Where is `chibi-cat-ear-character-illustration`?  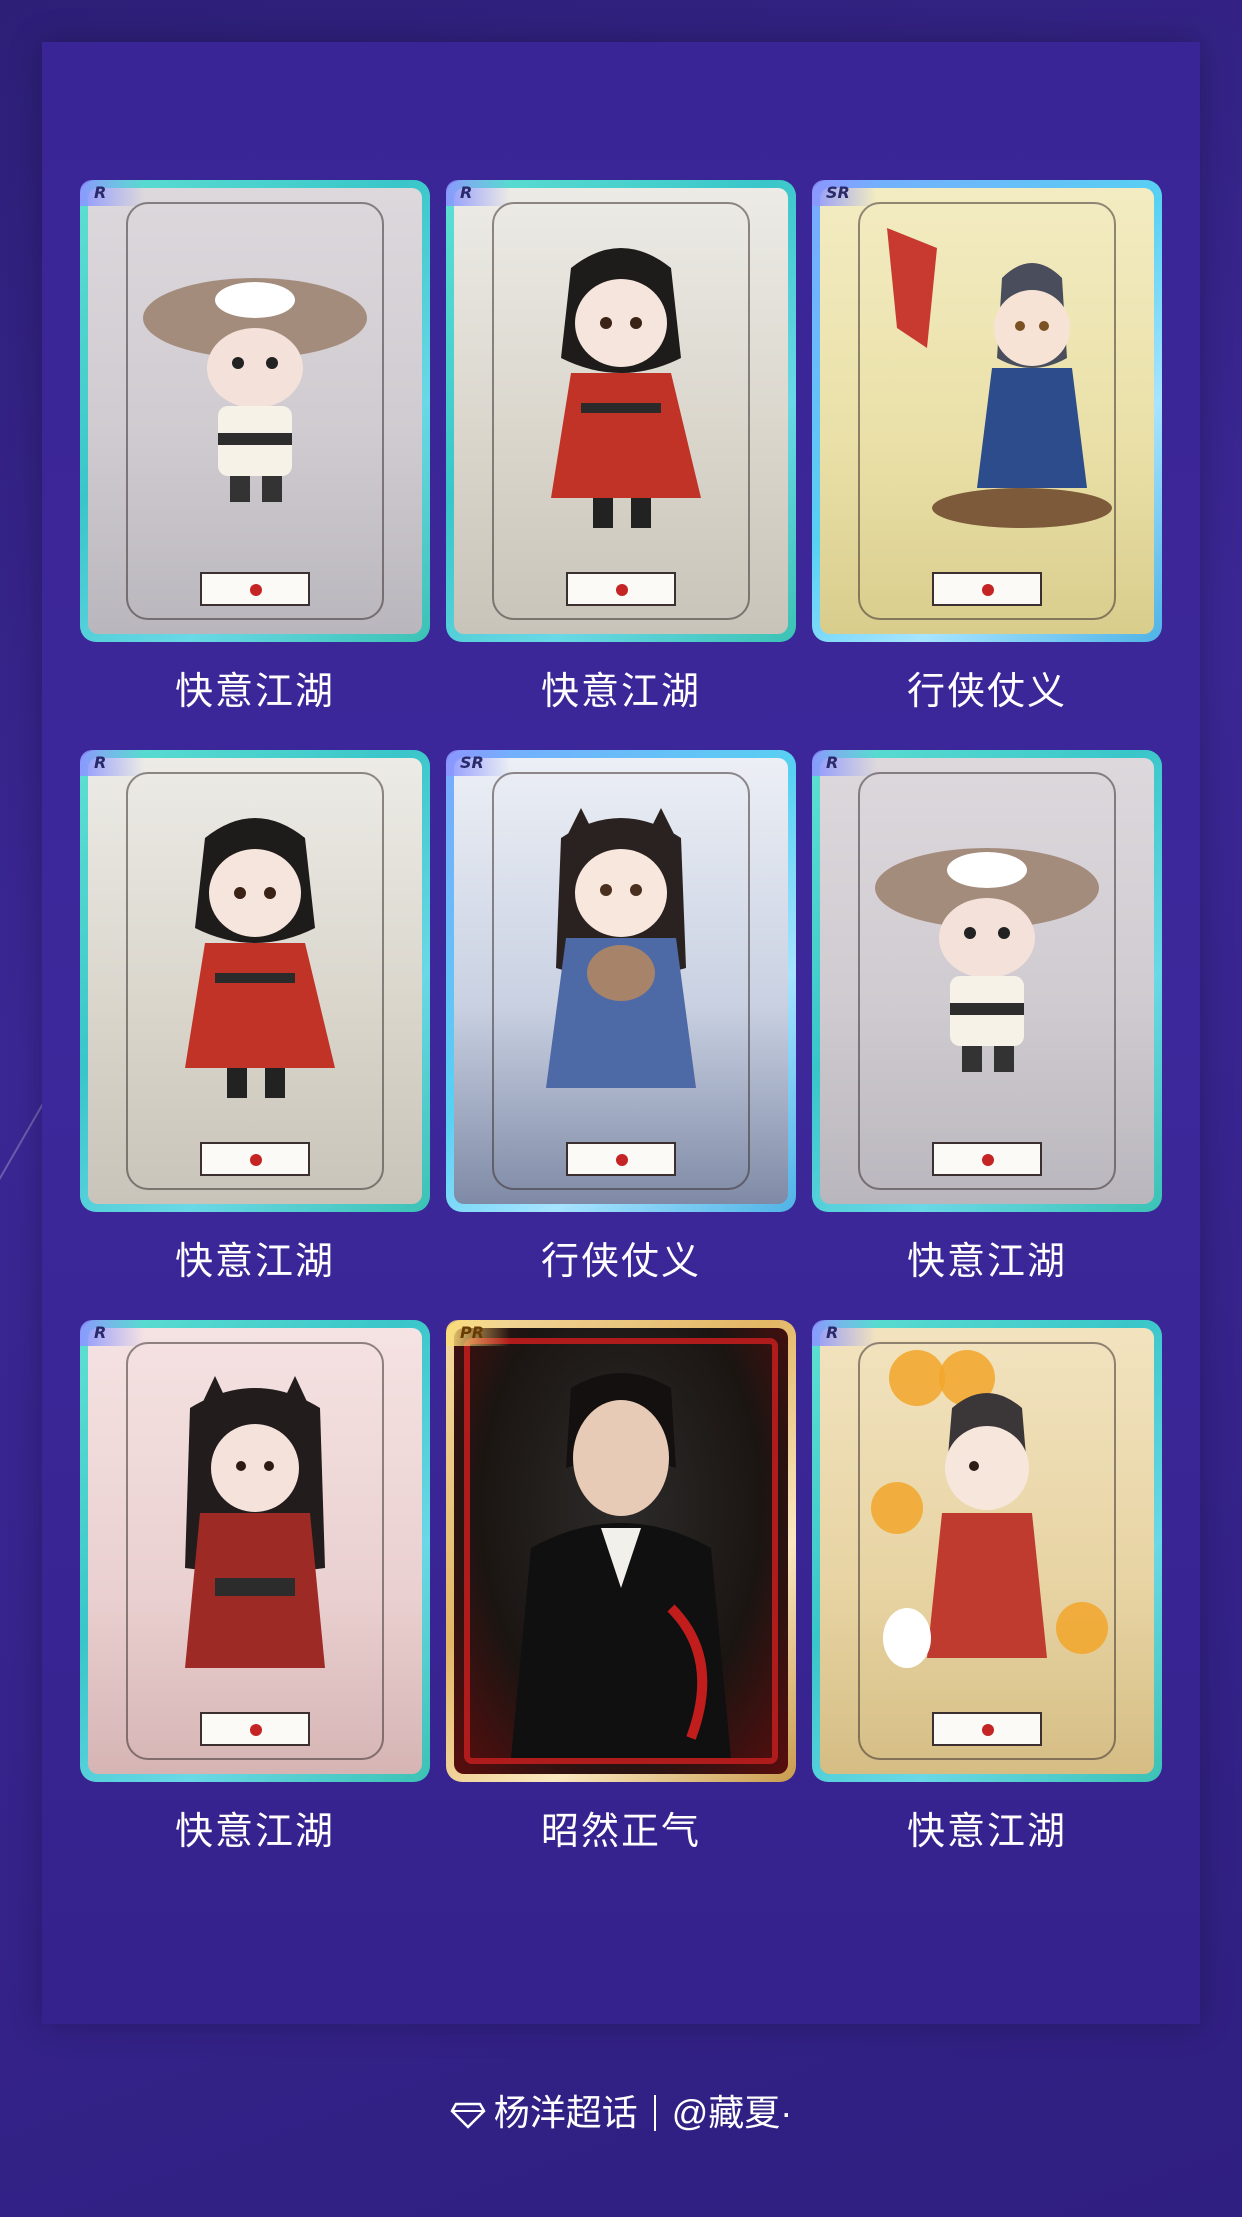
chibi-cat-ear-character-illustration is located at coordinates (621, 948).